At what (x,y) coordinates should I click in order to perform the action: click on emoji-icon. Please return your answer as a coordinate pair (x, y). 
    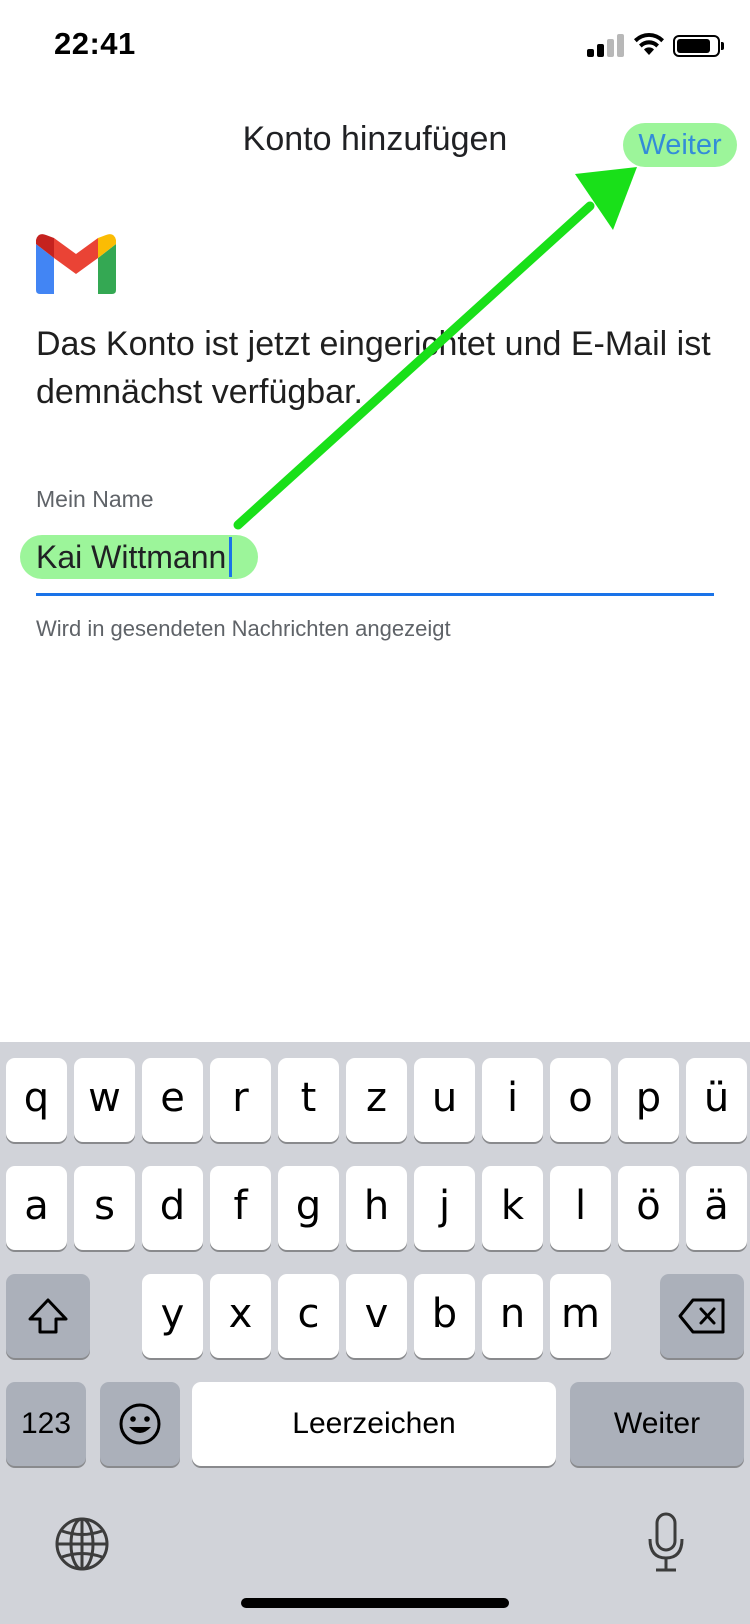
    Looking at the image, I should click on (140, 1424).